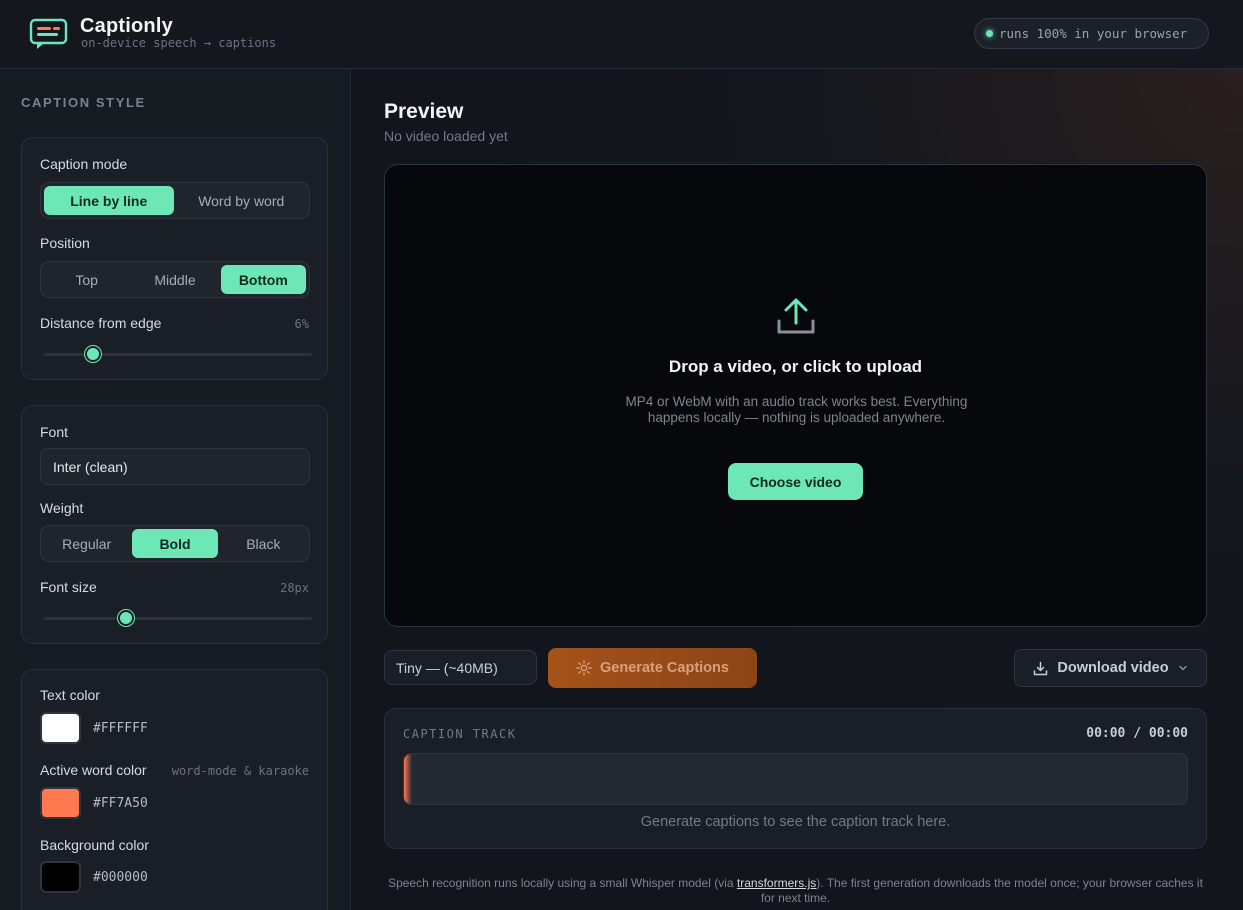  Describe the element at coordinates (126, 26) in the screenshot. I see `brand-title: Captionly` at that location.